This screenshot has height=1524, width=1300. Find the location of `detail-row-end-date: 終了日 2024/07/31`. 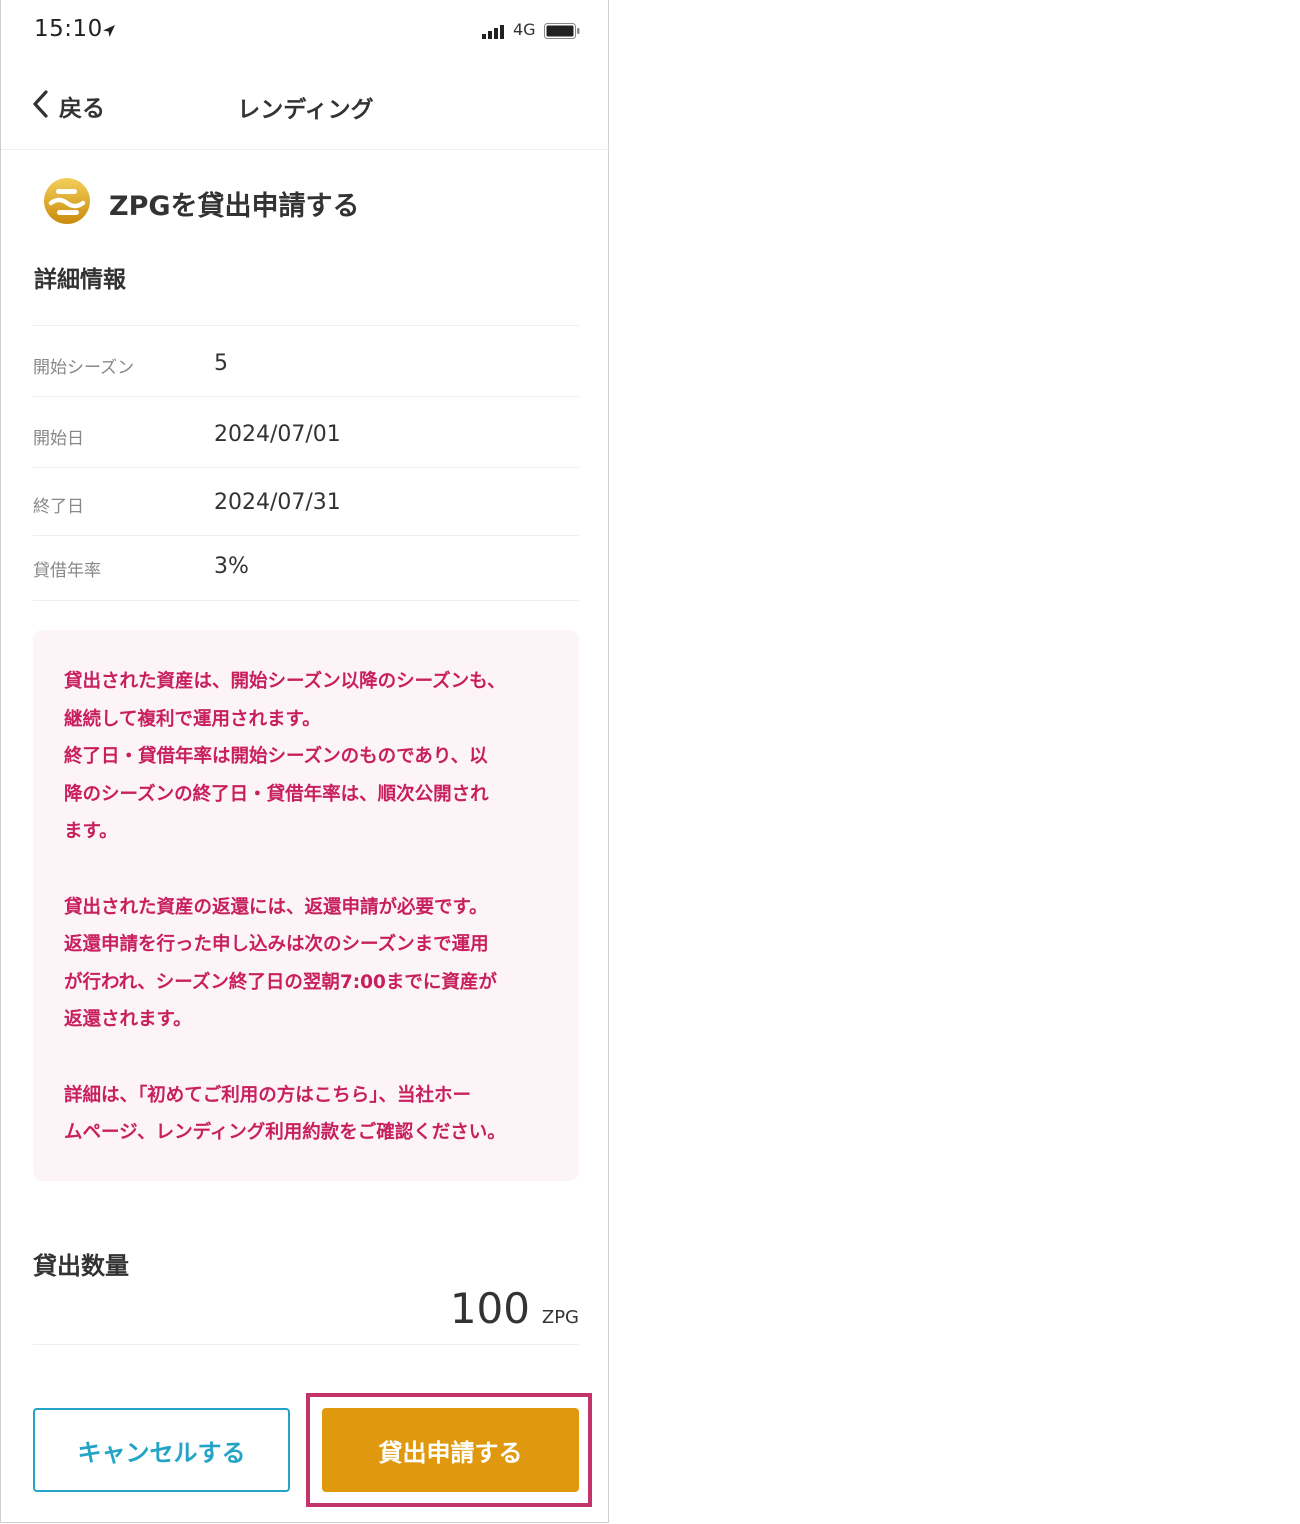

detail-row-end-date: 終了日 2024/07/31 is located at coordinates (306, 502).